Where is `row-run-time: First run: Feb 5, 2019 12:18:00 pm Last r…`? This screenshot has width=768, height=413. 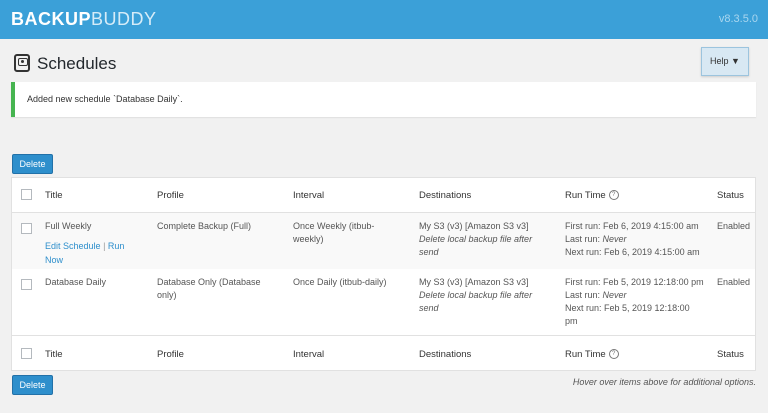 row-run-time: First run: Feb 5, 2019 12:18:00 pm Last r… is located at coordinates (634, 301).